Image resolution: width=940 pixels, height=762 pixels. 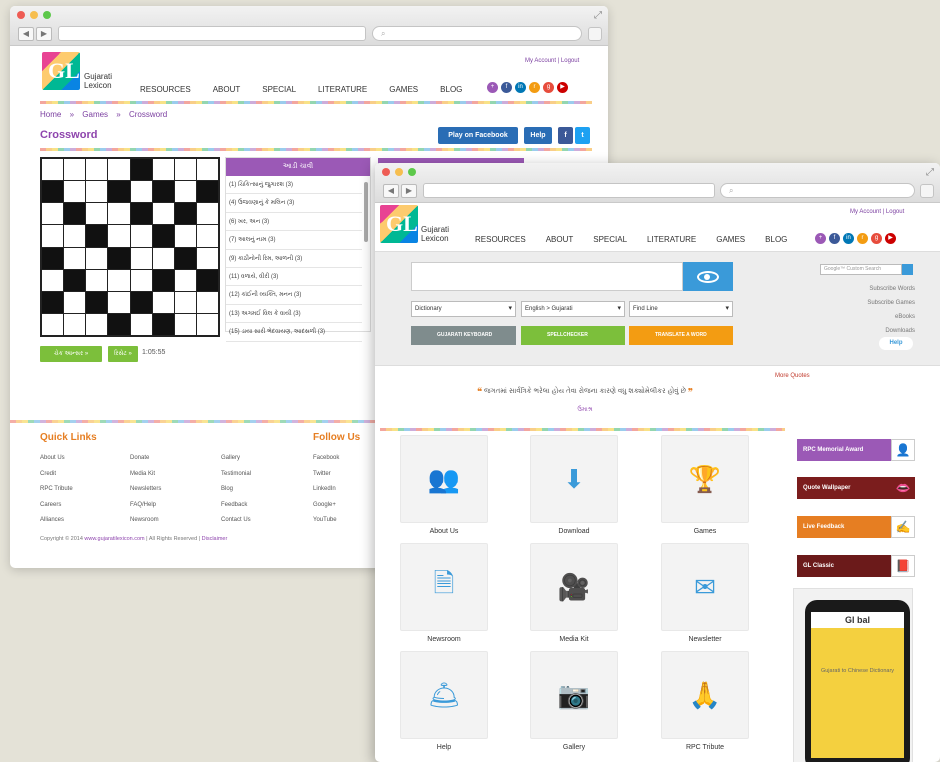 I want to click on footer-link: Twitter, so click(x=326, y=475).